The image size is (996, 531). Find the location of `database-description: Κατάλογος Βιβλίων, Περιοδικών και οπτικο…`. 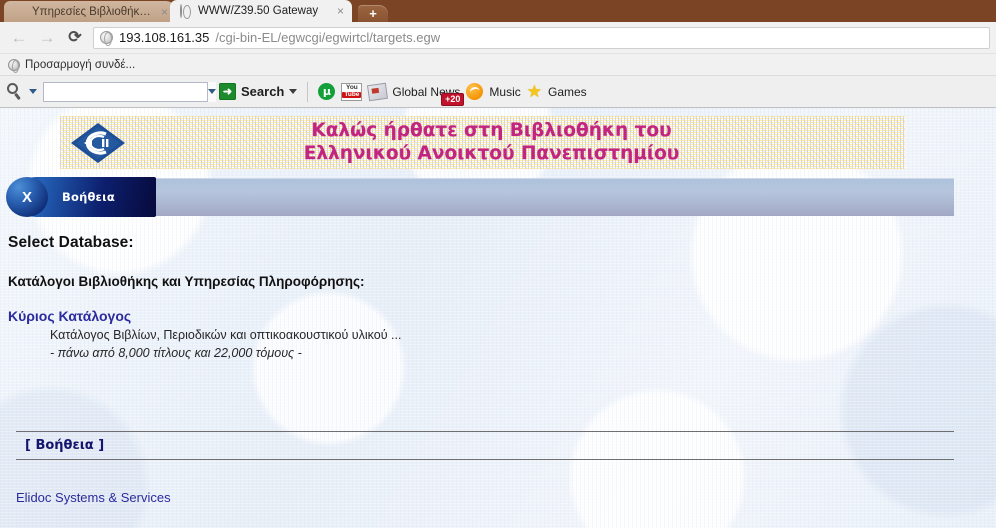

database-description: Κατάλογος Βιβλίων, Περιοδικών και οπτικο… is located at coordinates (523, 345).